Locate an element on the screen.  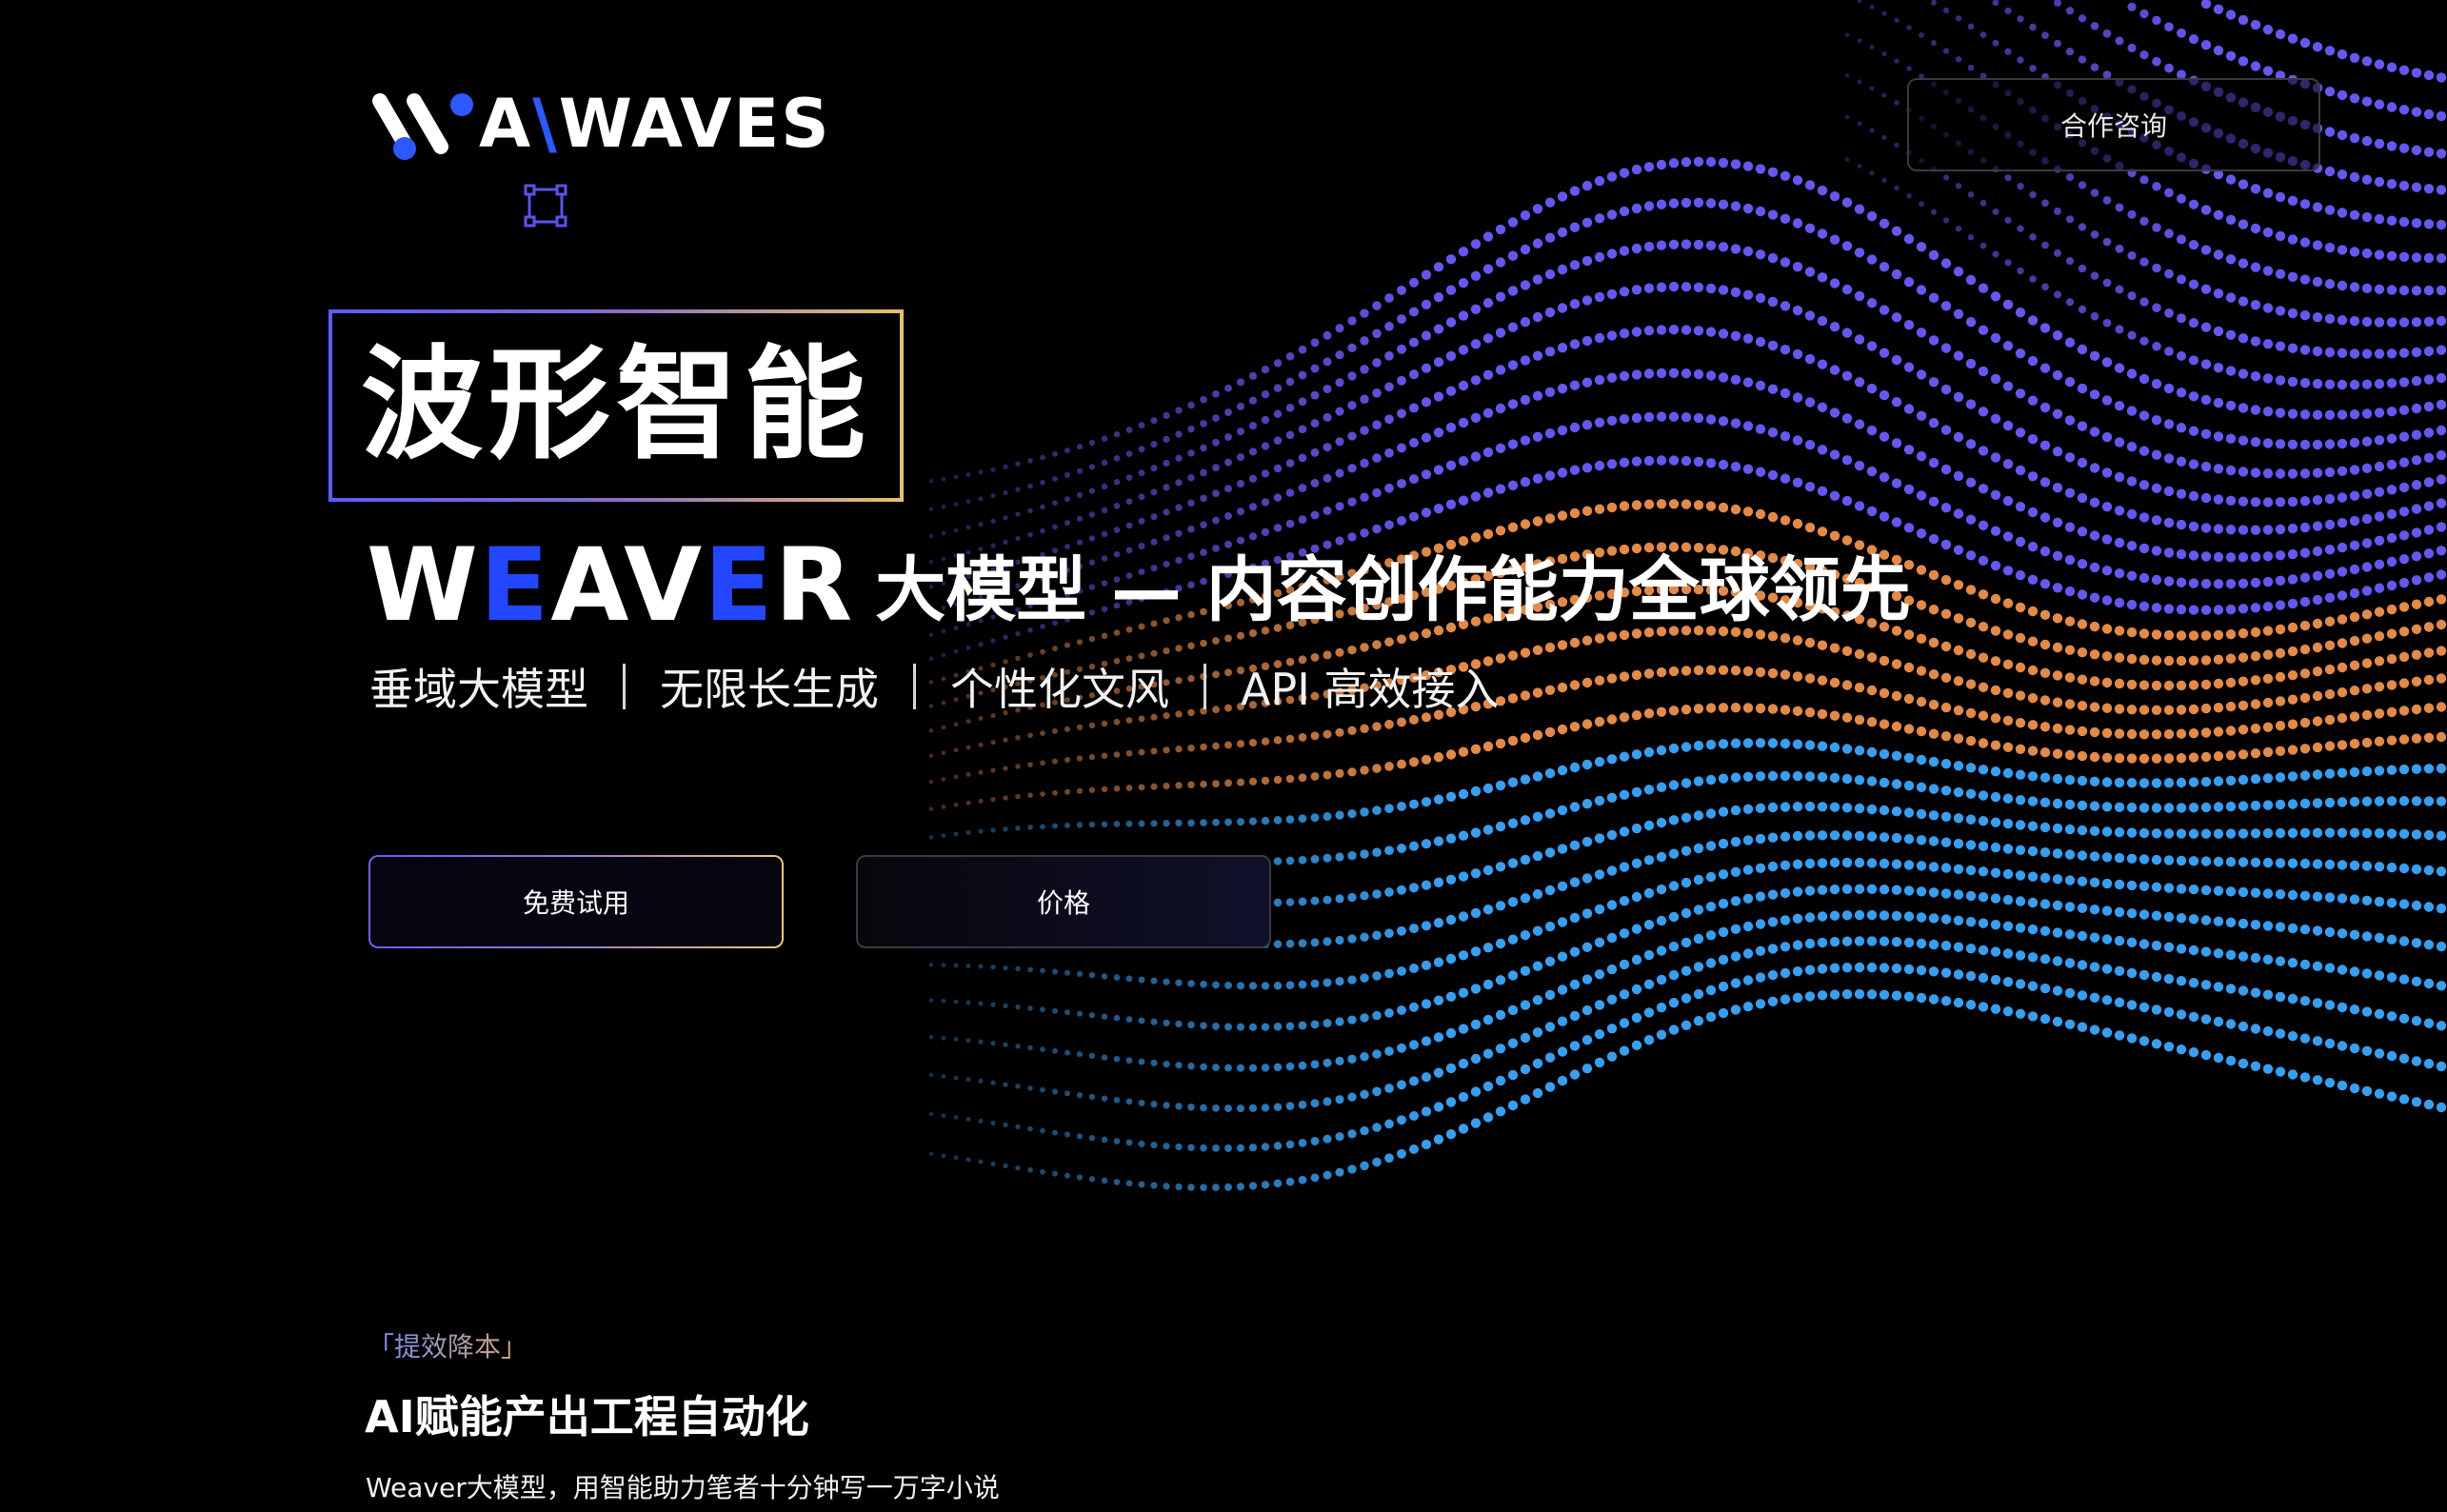
brand-logo: A\WAVES is located at coordinates (599, 124).